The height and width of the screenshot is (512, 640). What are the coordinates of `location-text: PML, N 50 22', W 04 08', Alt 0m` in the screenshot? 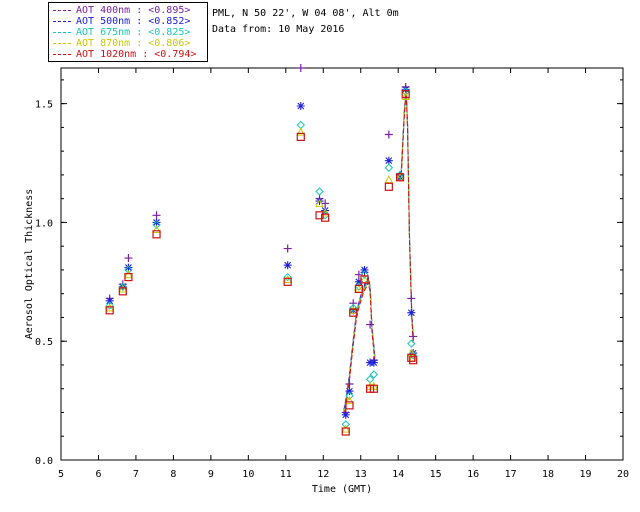 It's located at (305, 13).